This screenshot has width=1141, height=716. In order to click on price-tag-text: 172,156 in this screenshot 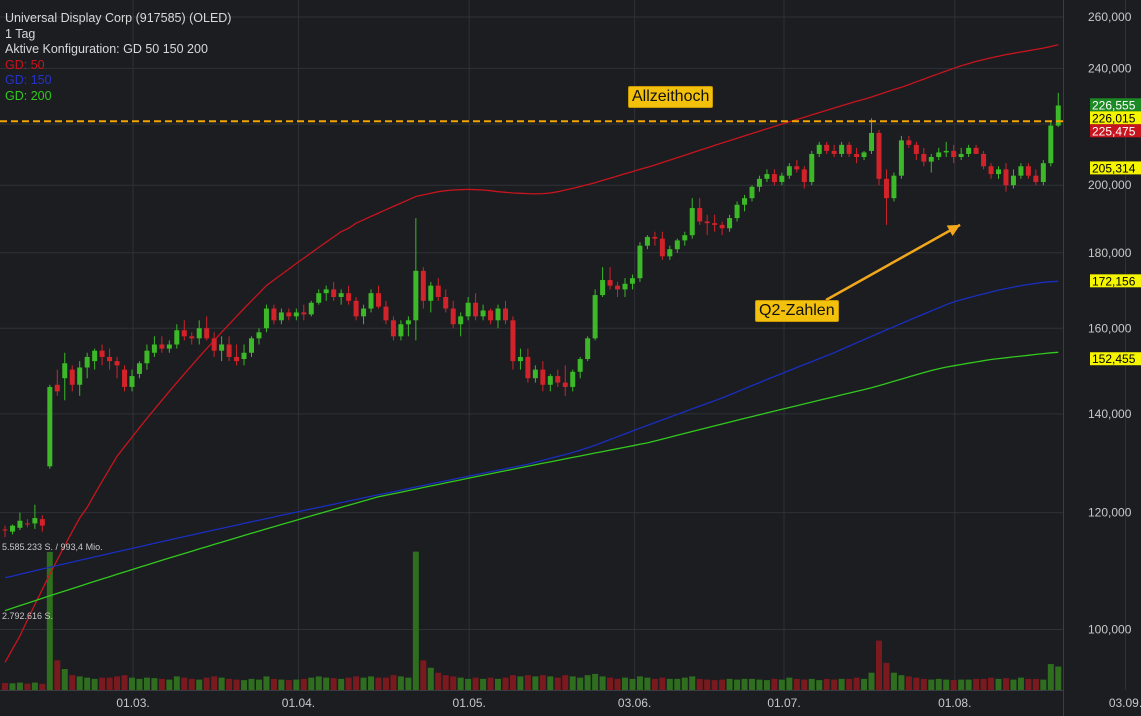, I will do `click(1114, 281)`.